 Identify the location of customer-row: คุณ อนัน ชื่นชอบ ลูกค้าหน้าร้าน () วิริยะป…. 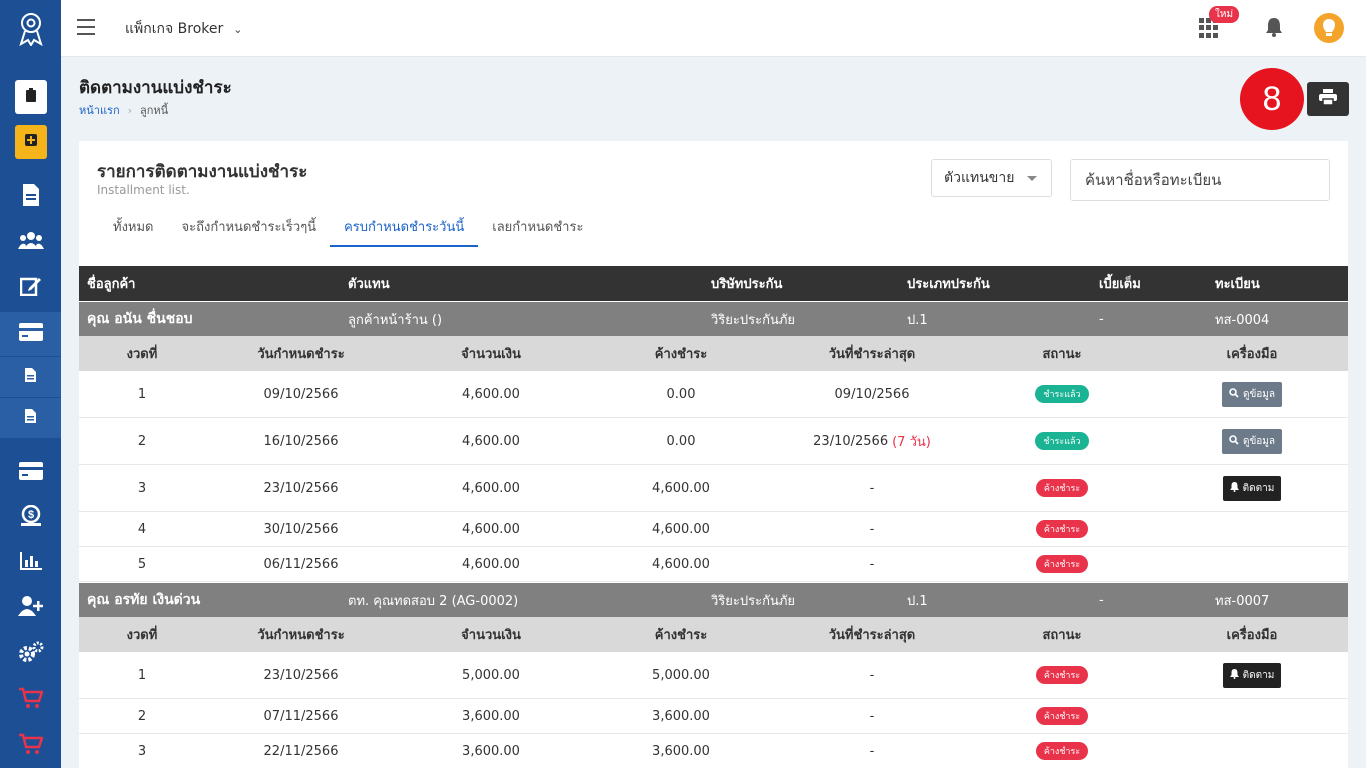
(713, 318).